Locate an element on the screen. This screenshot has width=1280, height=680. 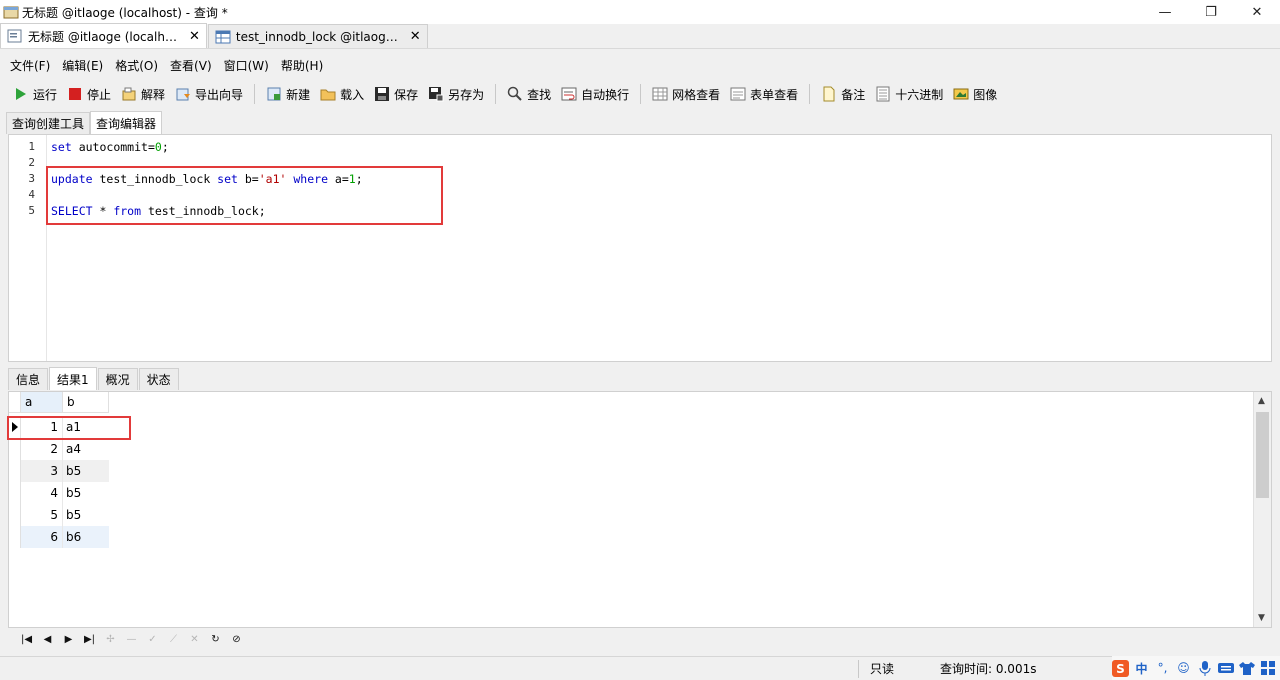
memo-button: 备注 is located at coordinates (843, 94).